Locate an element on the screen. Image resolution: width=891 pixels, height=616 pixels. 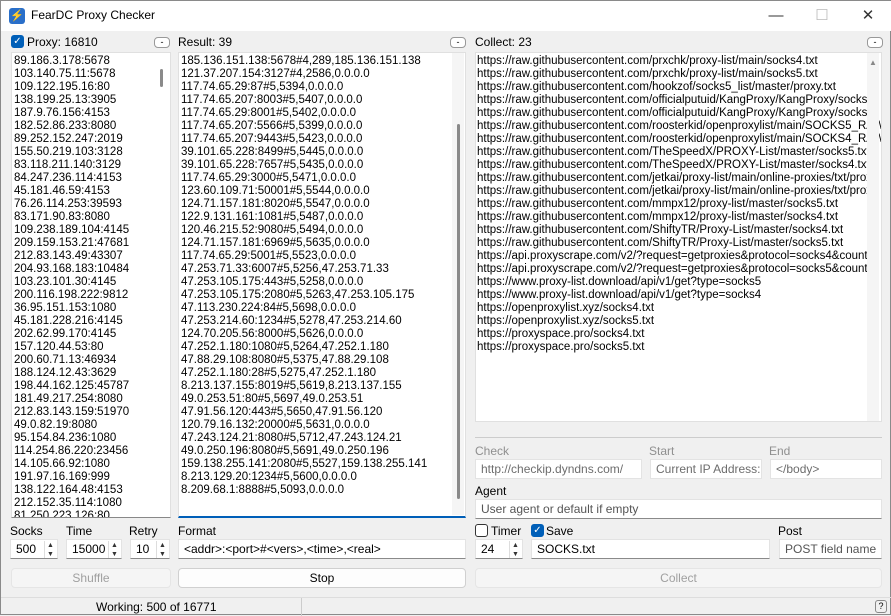
result-item: 120.46.215.52:9080#5,5494,0.0.0.0 is located at coordinates (323, 230).